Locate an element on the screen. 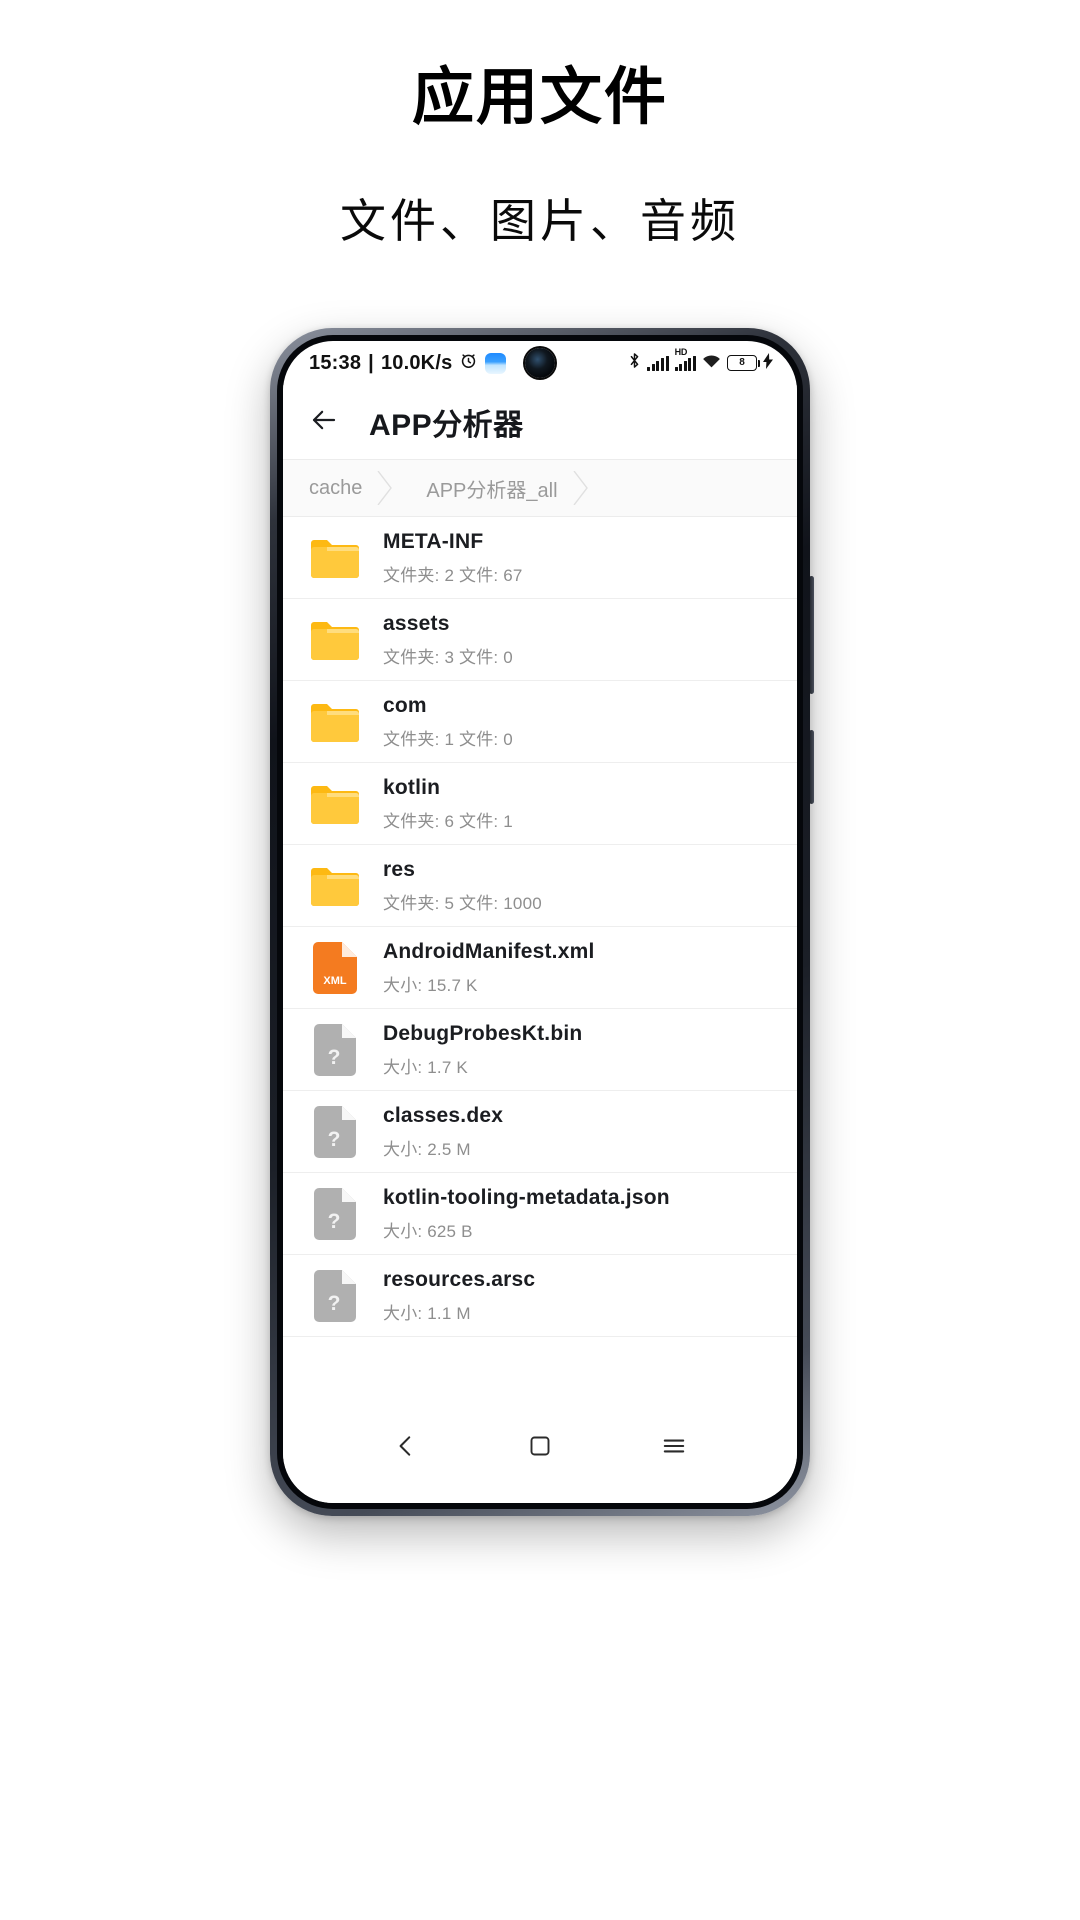  charging-bolt-icon is located at coordinates (768, 363).